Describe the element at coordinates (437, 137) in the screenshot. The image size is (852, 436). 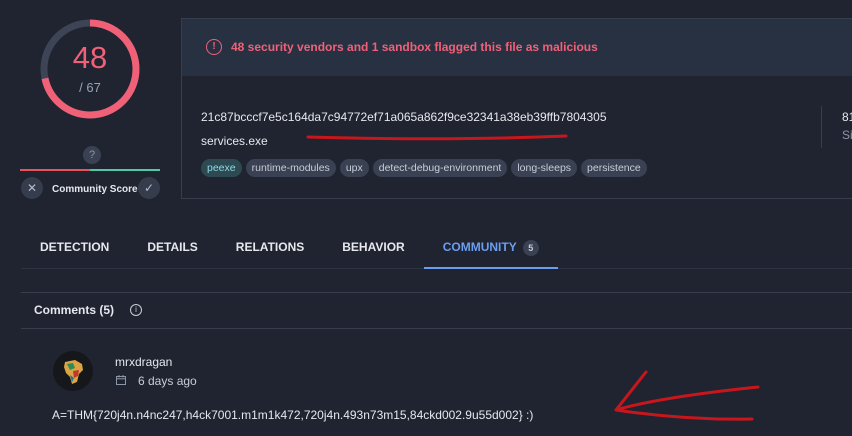
I see `hash-underline-annotation` at that location.